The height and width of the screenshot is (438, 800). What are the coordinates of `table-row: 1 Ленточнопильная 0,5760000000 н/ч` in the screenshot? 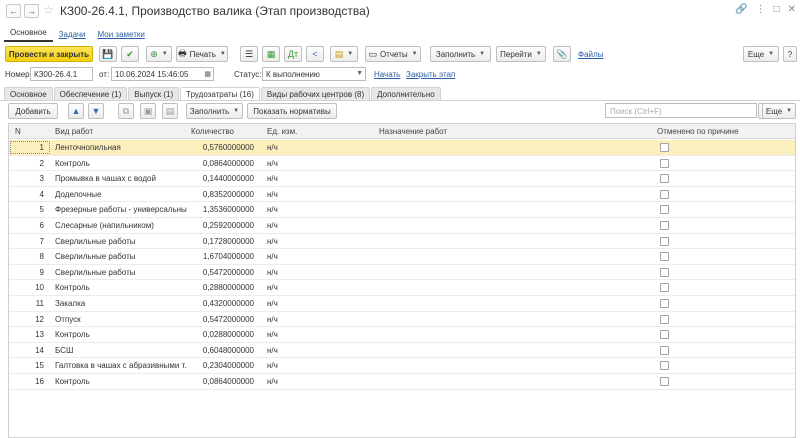 It's located at (402, 148).